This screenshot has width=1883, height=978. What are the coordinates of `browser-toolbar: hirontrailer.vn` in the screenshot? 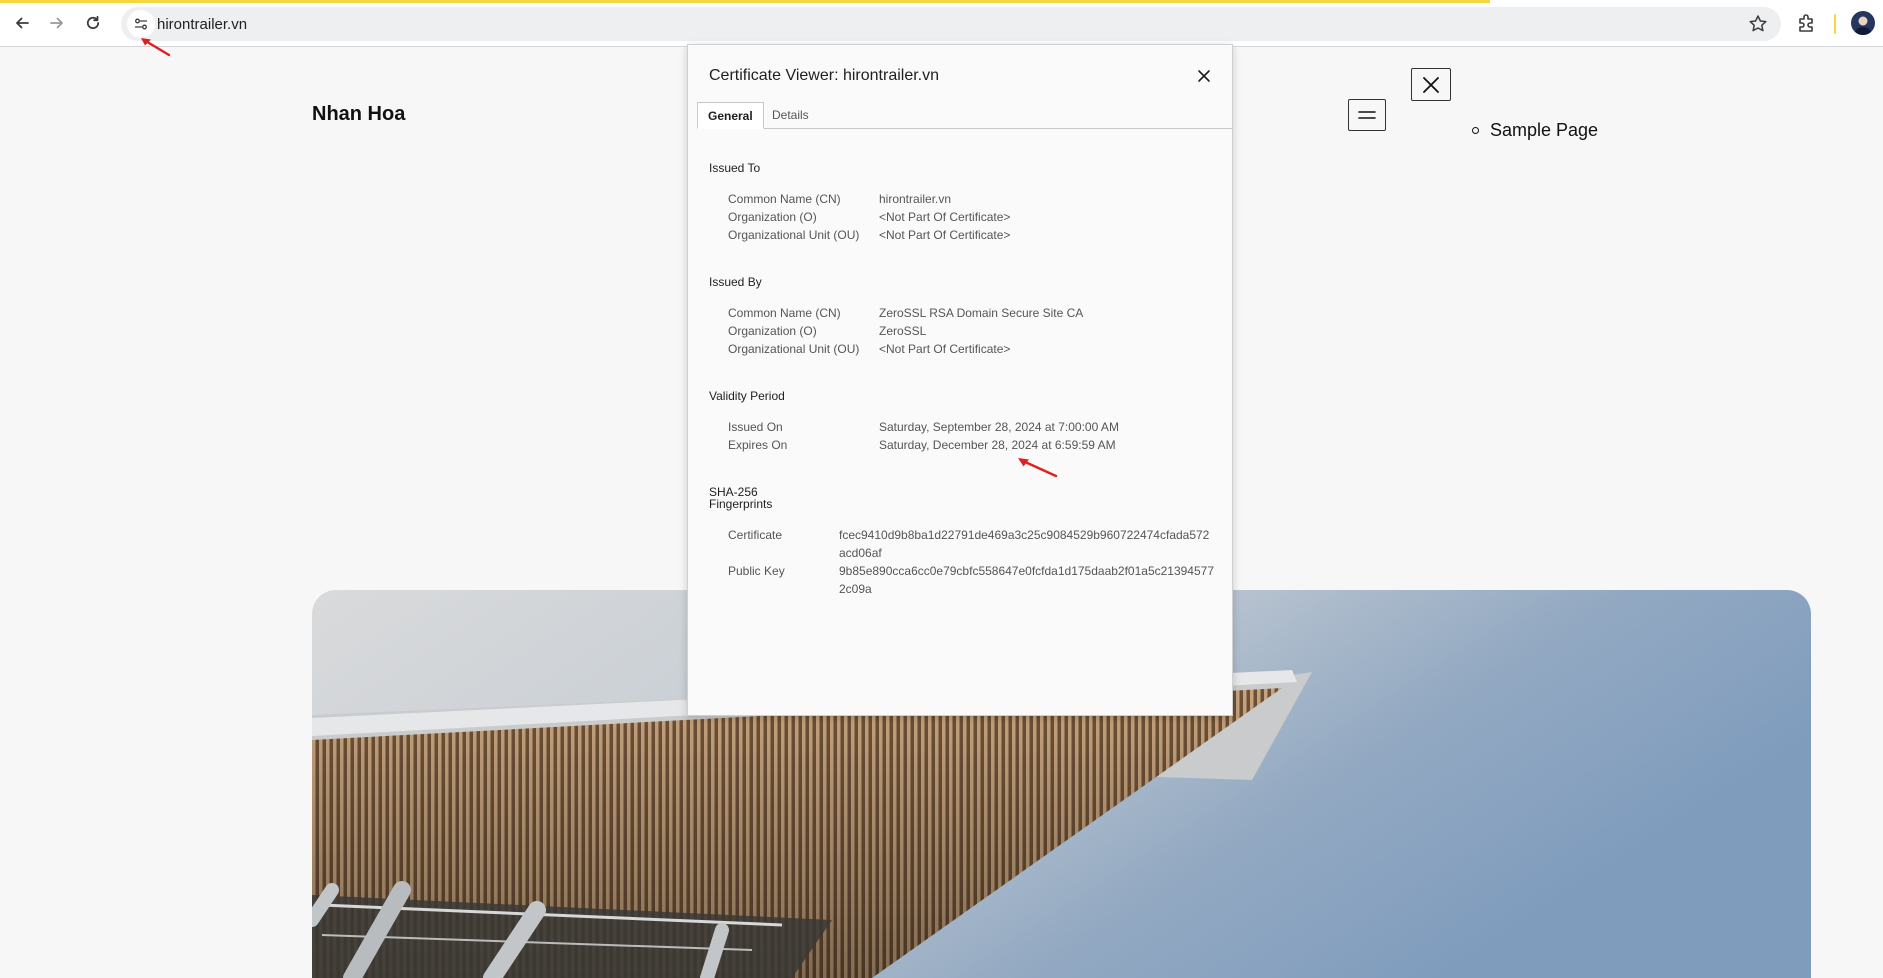 It's located at (941, 23).